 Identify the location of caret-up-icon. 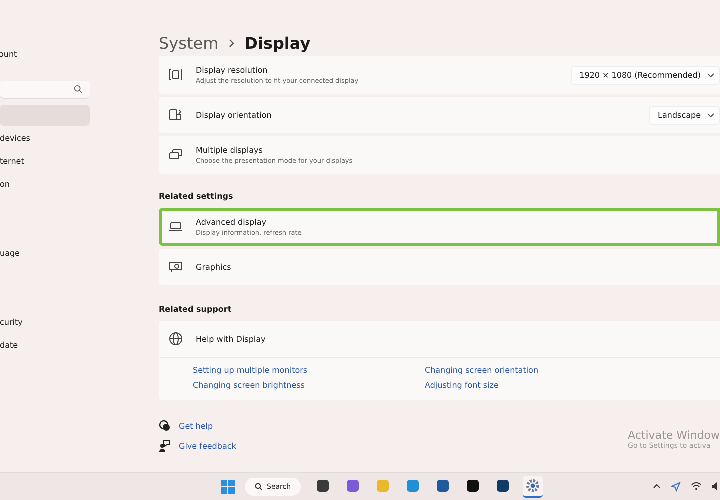
(657, 486).